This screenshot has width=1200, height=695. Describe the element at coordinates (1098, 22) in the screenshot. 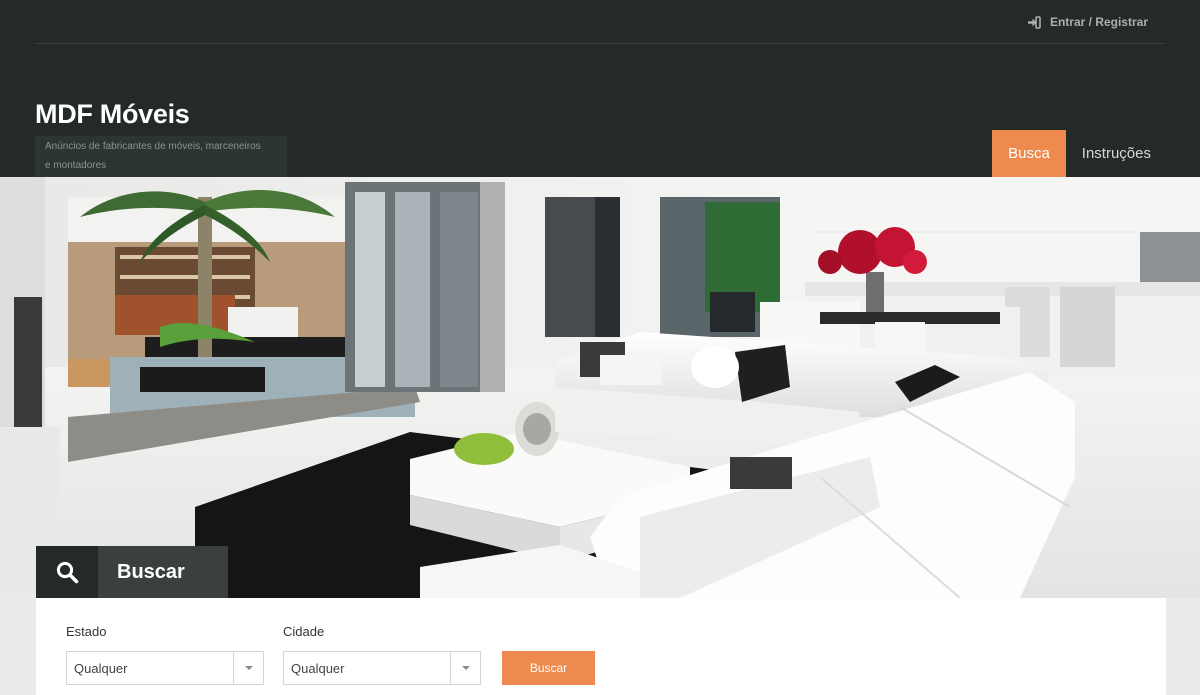

I see `login-register-label: Entrar / Registrar` at that location.